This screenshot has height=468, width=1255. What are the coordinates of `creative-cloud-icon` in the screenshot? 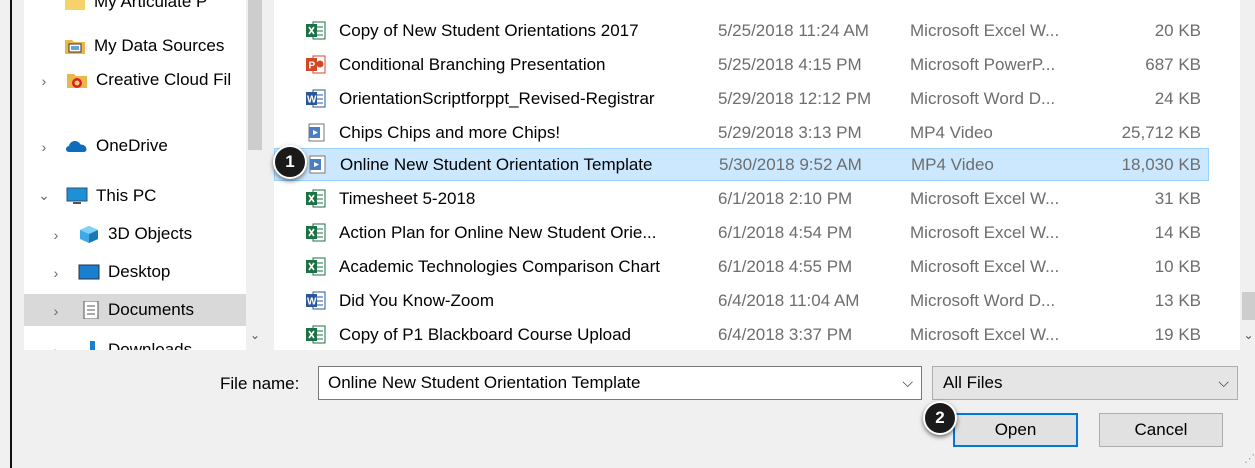 It's located at (77, 81).